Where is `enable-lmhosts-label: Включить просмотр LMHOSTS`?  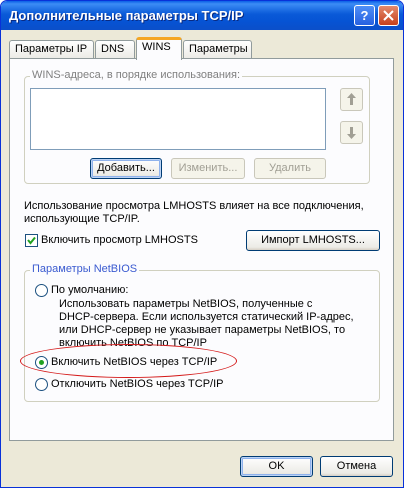 enable-lmhosts-label: Включить просмотр LMHOSTS is located at coordinates (119, 240).